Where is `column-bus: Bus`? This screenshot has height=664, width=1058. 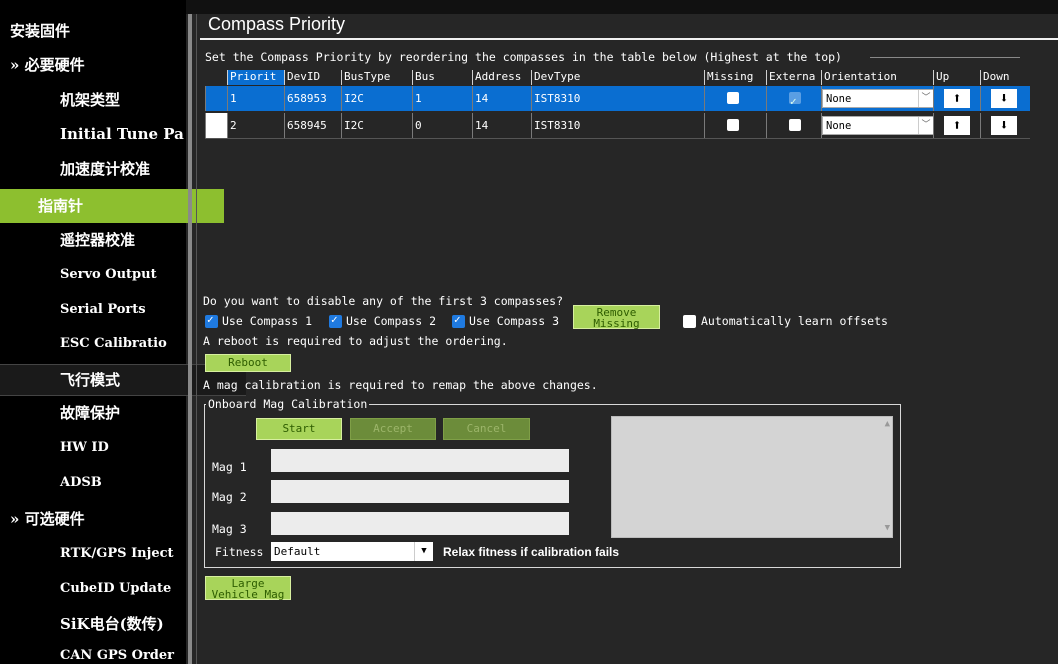
column-bus: Bus is located at coordinates (442, 77).